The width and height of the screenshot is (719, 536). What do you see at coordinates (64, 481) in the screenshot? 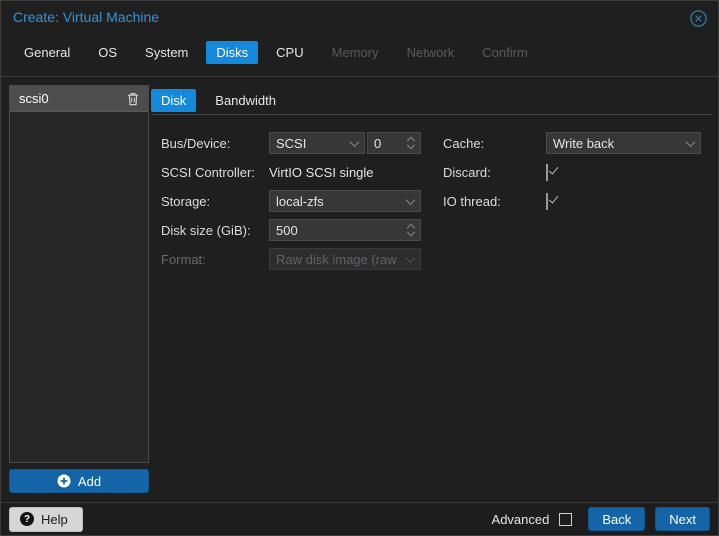
I see `plus-circle-icon` at bounding box center [64, 481].